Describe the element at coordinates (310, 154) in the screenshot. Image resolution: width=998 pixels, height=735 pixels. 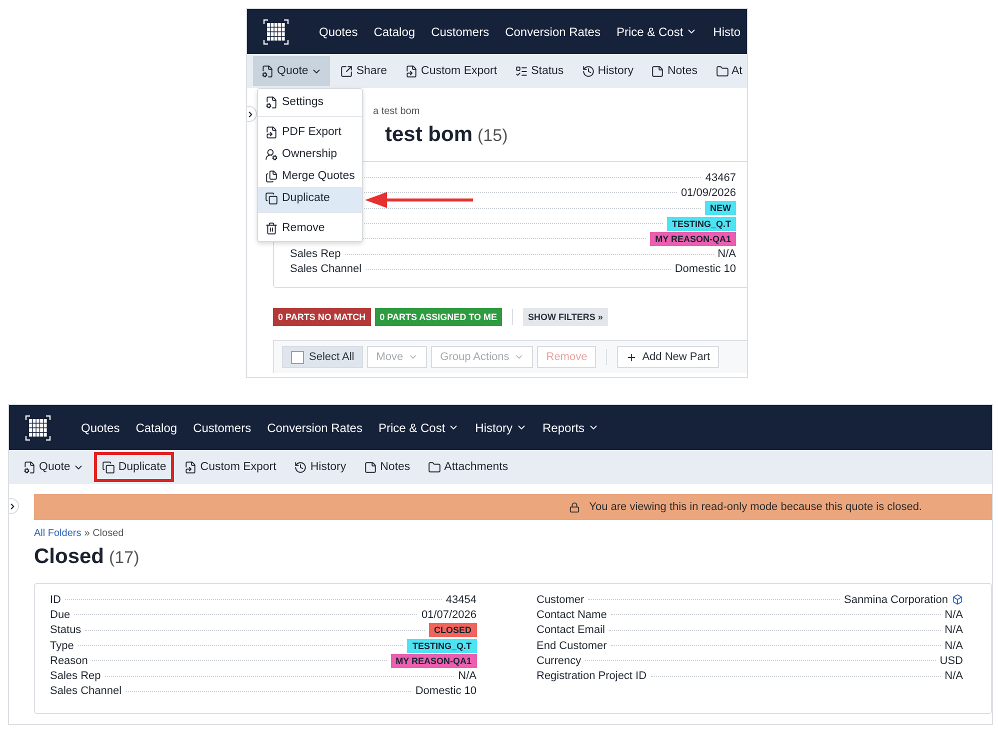
I see `menu-item: Ownership` at that location.